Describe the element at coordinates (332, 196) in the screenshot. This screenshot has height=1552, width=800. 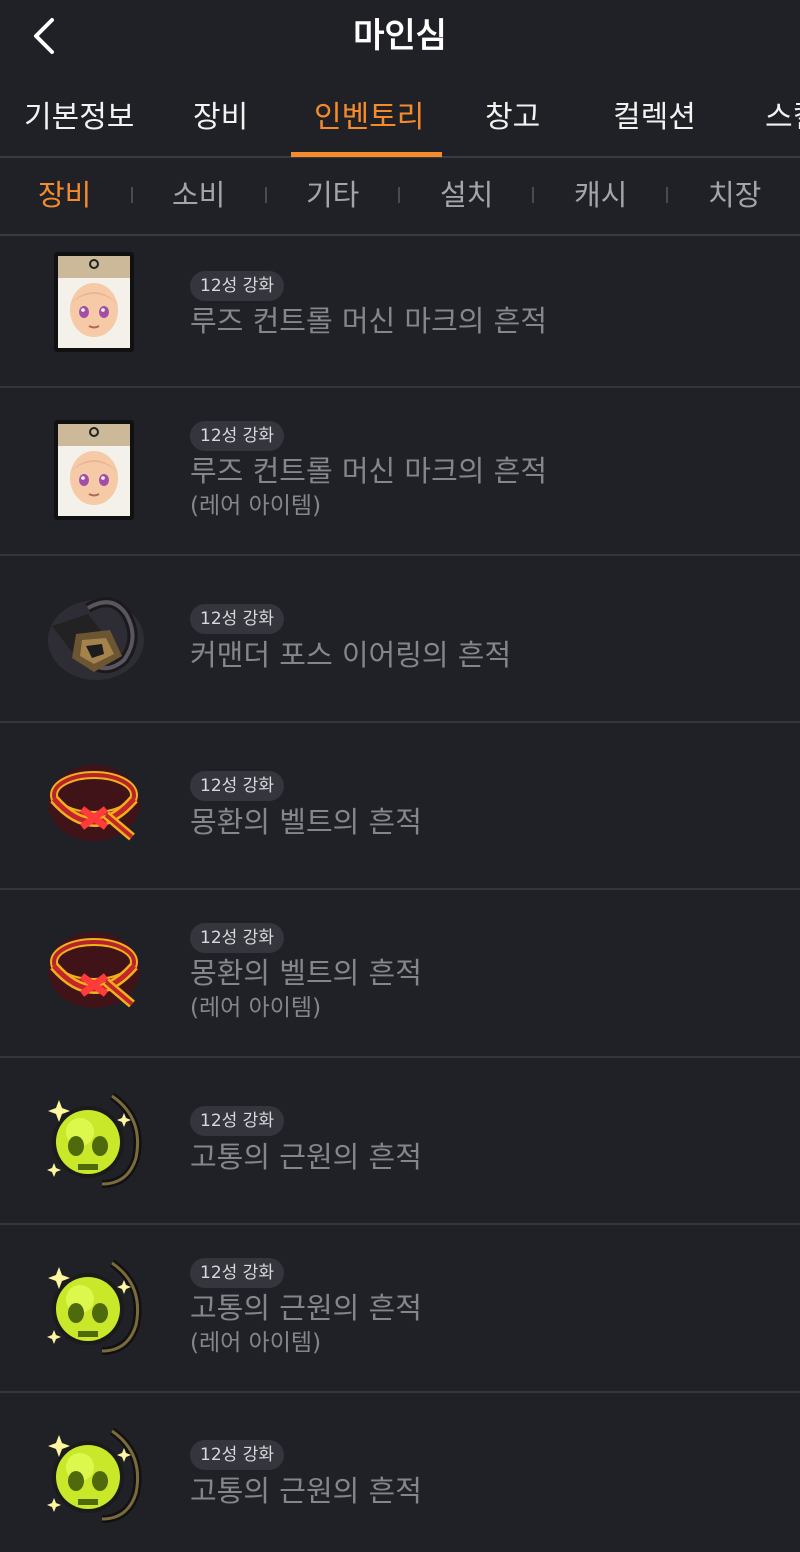
I see `subtab-etc: 기타` at that location.